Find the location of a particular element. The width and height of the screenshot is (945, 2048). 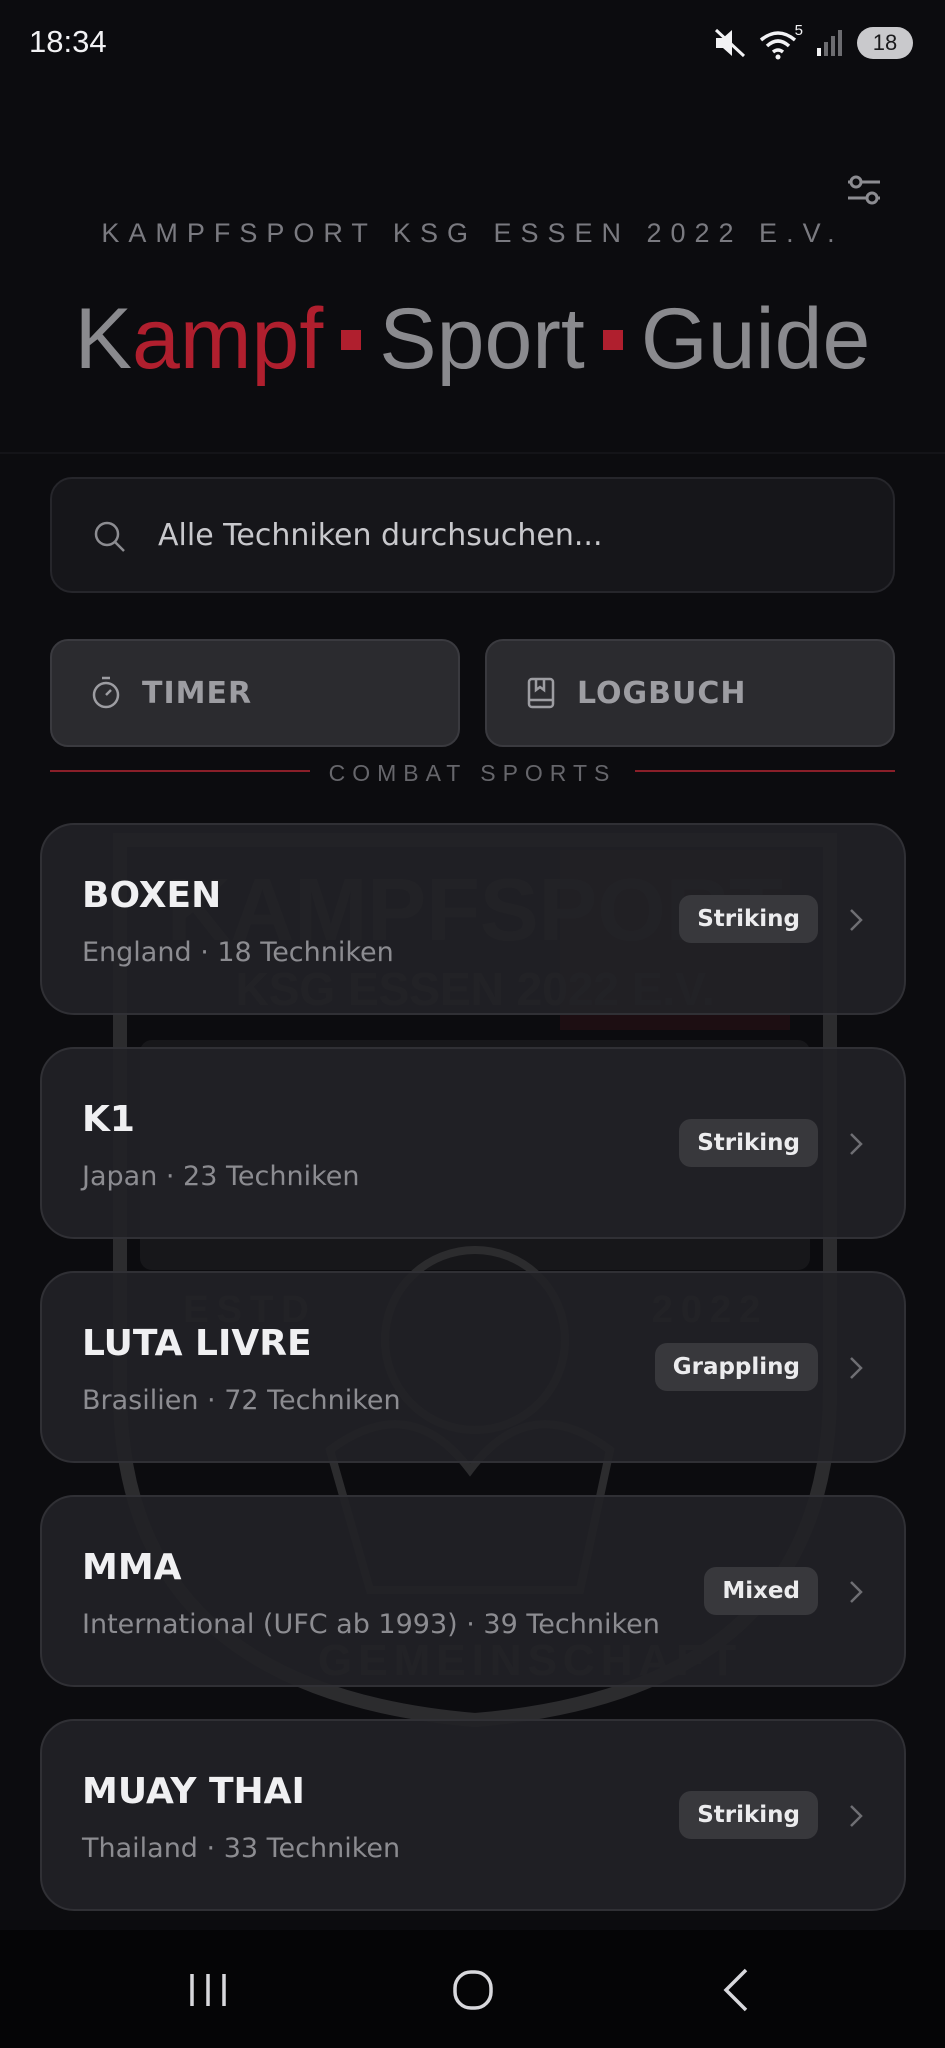

sport-name: LUTA LIVRE is located at coordinates (197, 1343).